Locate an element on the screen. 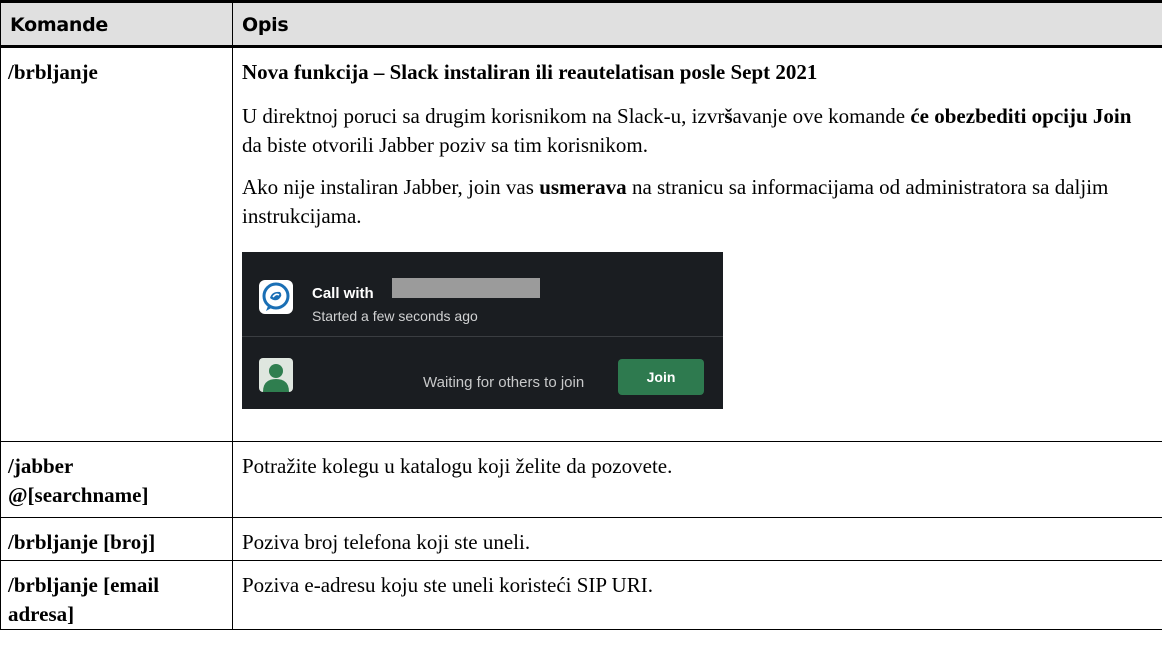 This screenshot has height=660, width=1162. jabber-logo-icon is located at coordinates (276, 297).